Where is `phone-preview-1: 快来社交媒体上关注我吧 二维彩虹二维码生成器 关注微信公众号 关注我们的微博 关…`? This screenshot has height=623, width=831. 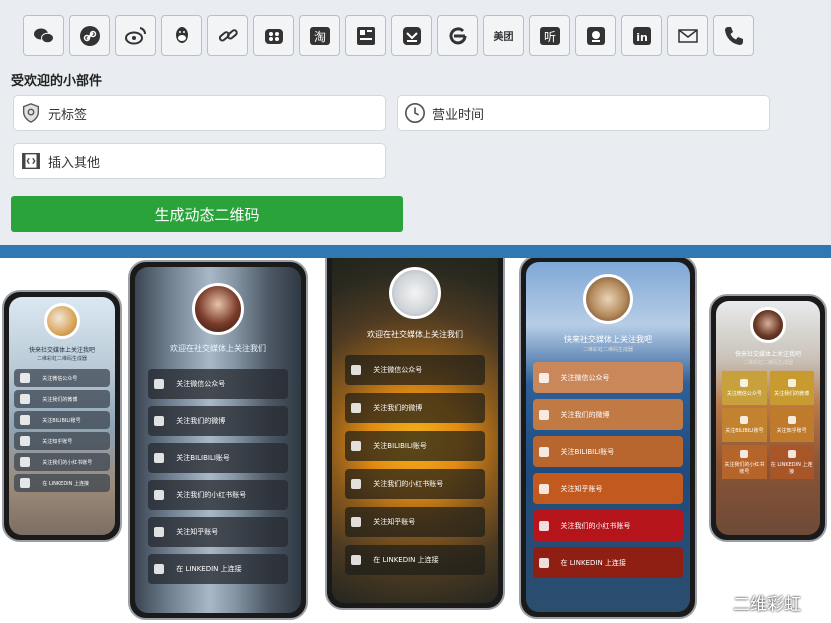
phone-preview-1: 快来社交媒体上关注我吧 二维彩虹二维码生成器 关注微信公众号 关注我们的微博 关… is located at coordinates (62, 416).